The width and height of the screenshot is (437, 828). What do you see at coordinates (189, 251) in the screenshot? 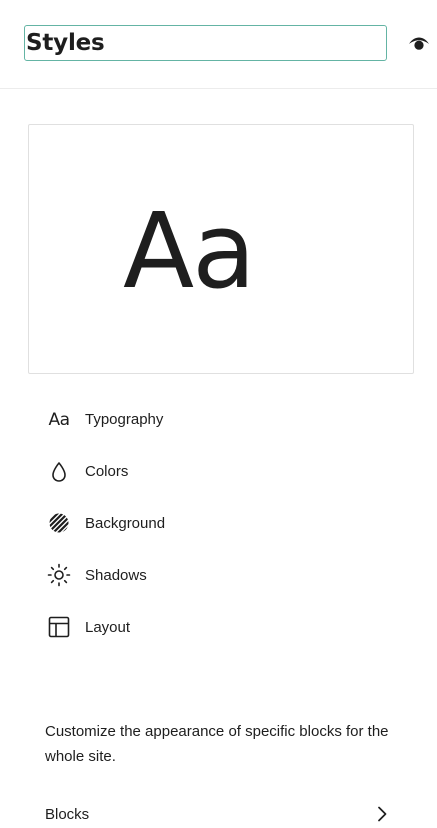
I see `preview-sample-text: Aa` at bounding box center [189, 251].